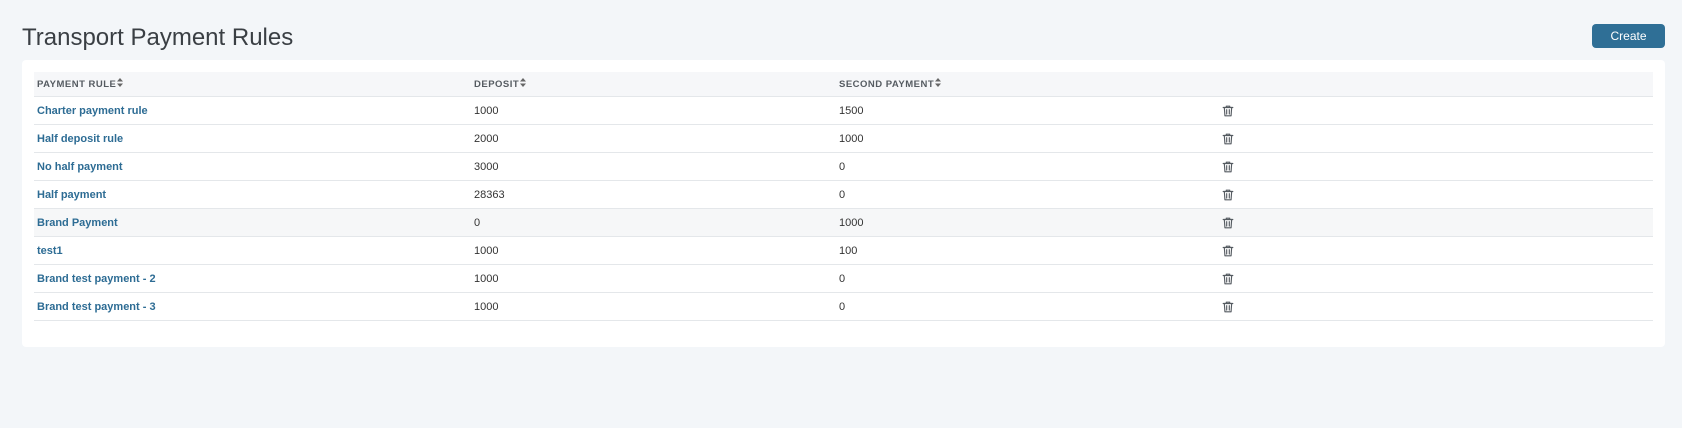 This screenshot has width=1682, height=428. Describe the element at coordinates (252, 250) in the screenshot. I see `cell-payment-rule: test1` at that location.